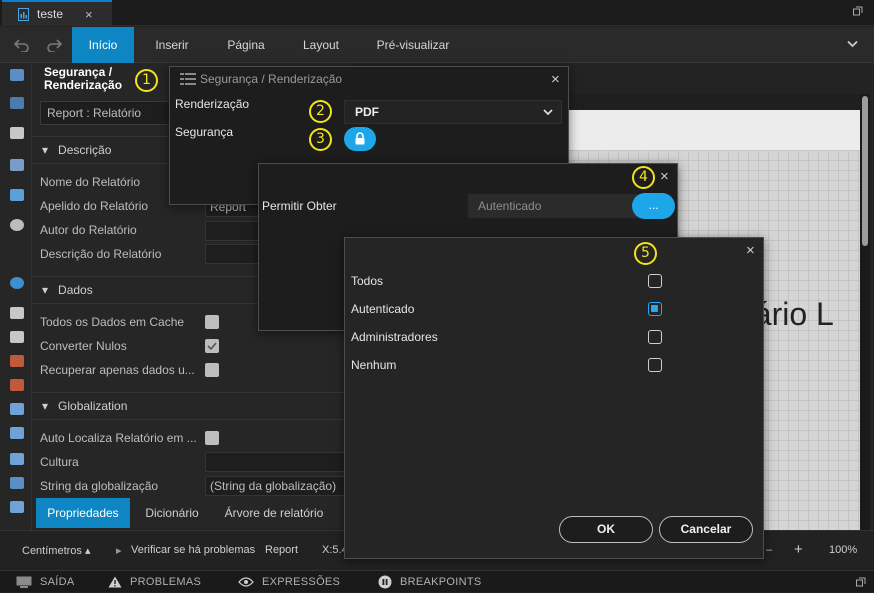  What do you see at coordinates (437, 13) in the screenshot?
I see `title-bar: teste ×` at bounding box center [437, 13].